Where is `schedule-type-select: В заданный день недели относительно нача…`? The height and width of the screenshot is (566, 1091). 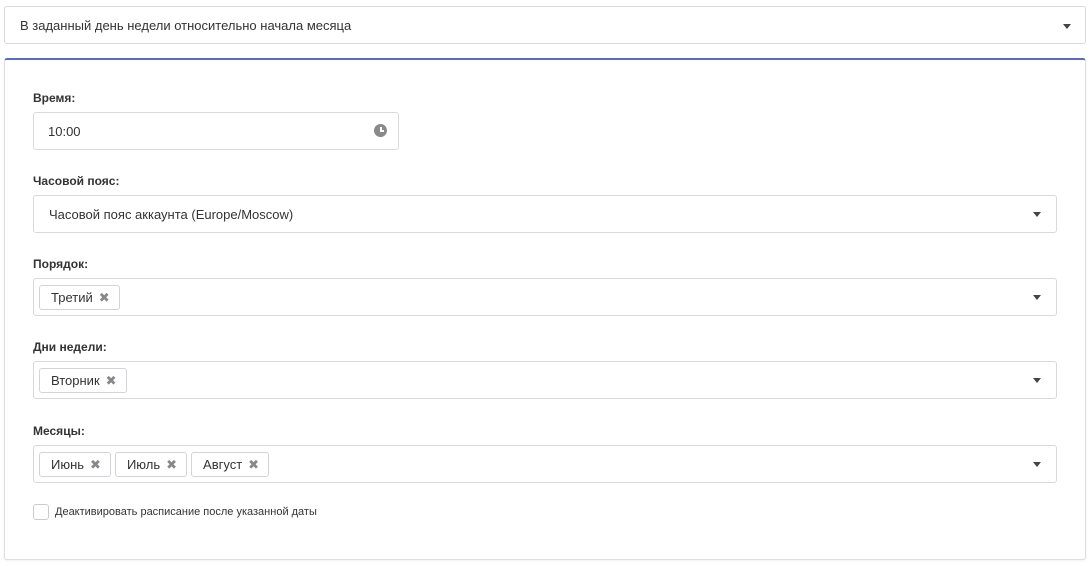
schedule-type-select: В заданный день недели относительно нача… is located at coordinates (545, 25).